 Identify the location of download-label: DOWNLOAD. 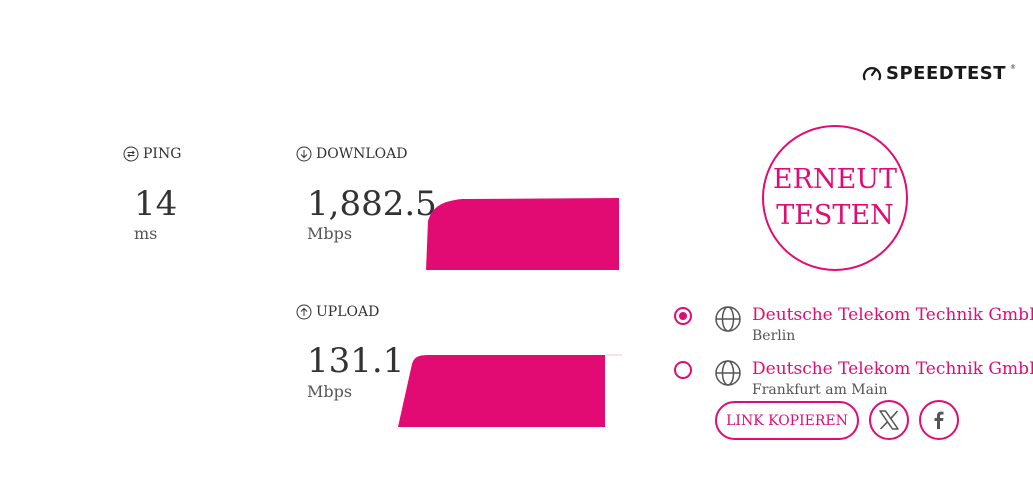
(362, 154).